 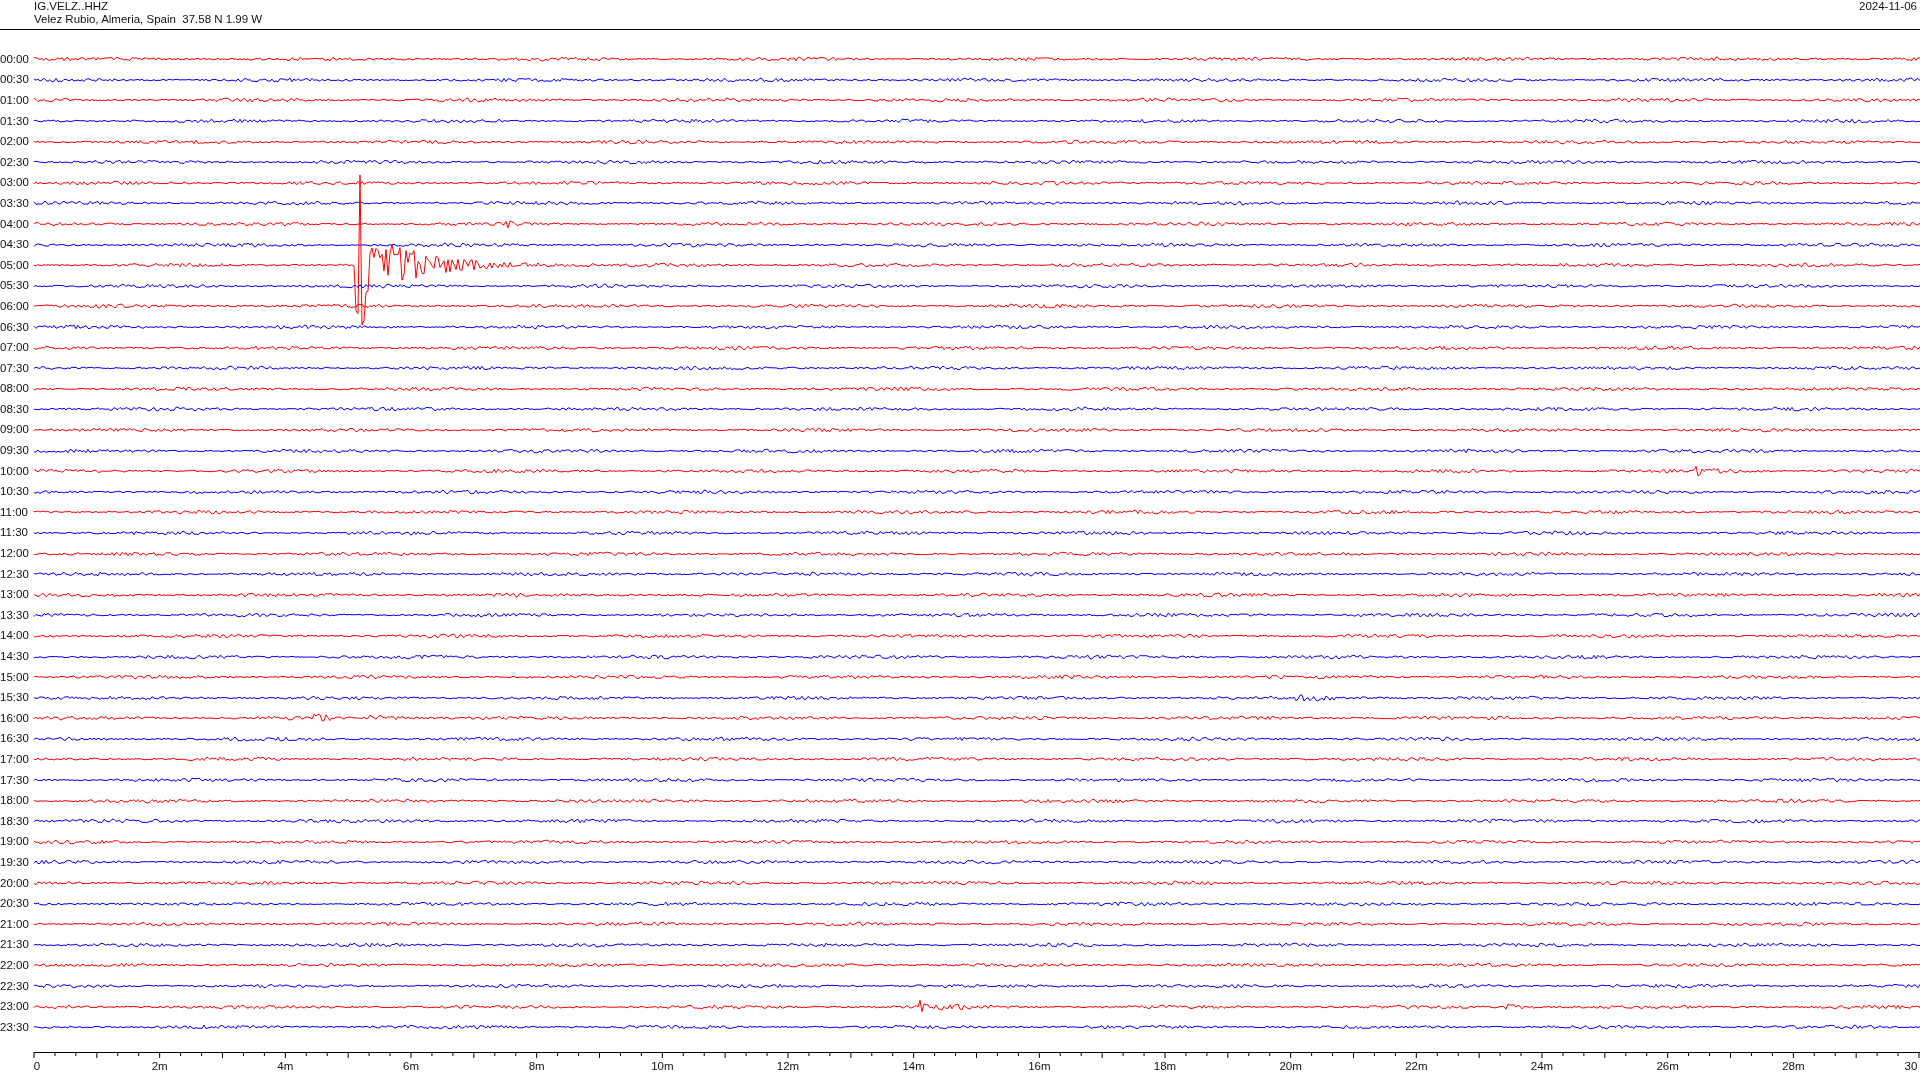 What do you see at coordinates (1290, 1066) in the screenshot?
I see `axis-label: 20m` at bounding box center [1290, 1066].